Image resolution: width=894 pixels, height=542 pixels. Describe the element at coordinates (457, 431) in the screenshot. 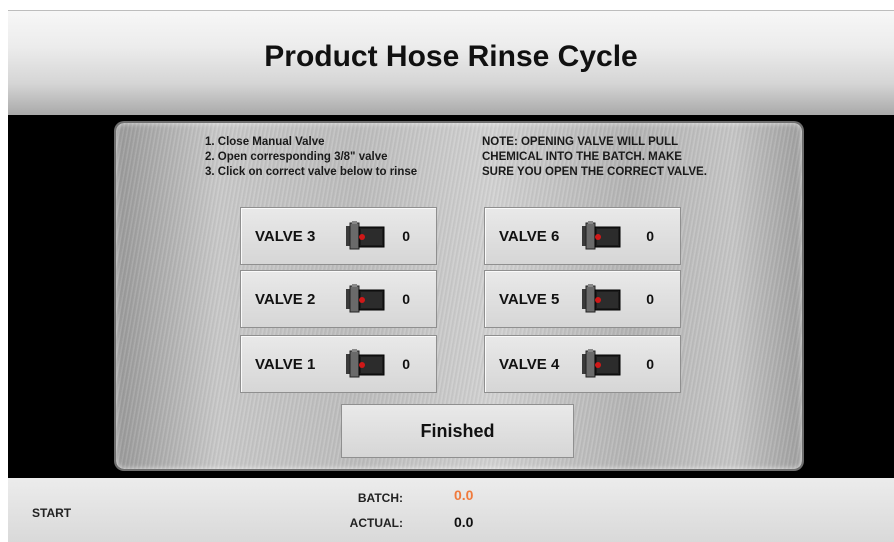

I see `finished-button: Finished` at that location.